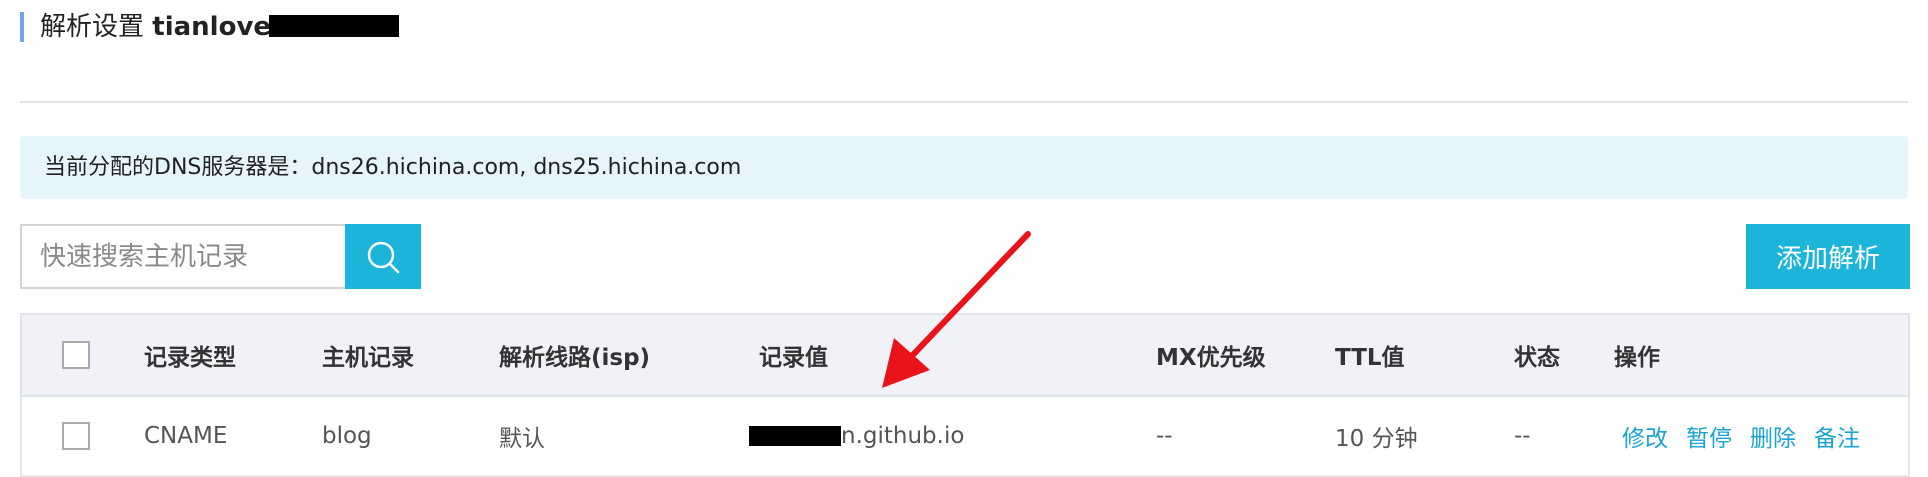 This screenshot has width=1928, height=477. Describe the element at coordinates (190, 358) in the screenshot. I see `column-header-type: 记录类型` at that location.